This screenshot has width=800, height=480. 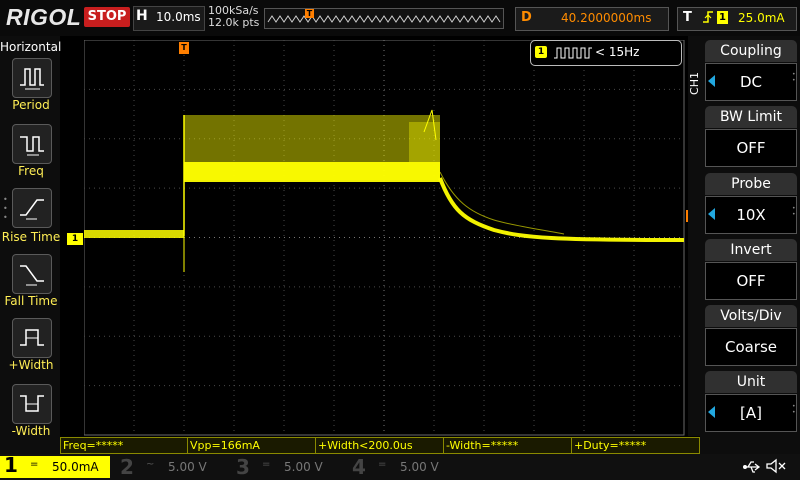 I want to click on pos-width-button, so click(x=32, y=338).